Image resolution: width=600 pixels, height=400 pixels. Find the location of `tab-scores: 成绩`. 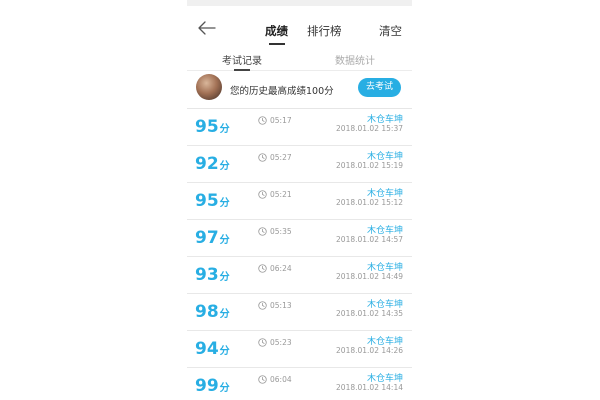

tab-scores: 成绩 is located at coordinates (276, 31).